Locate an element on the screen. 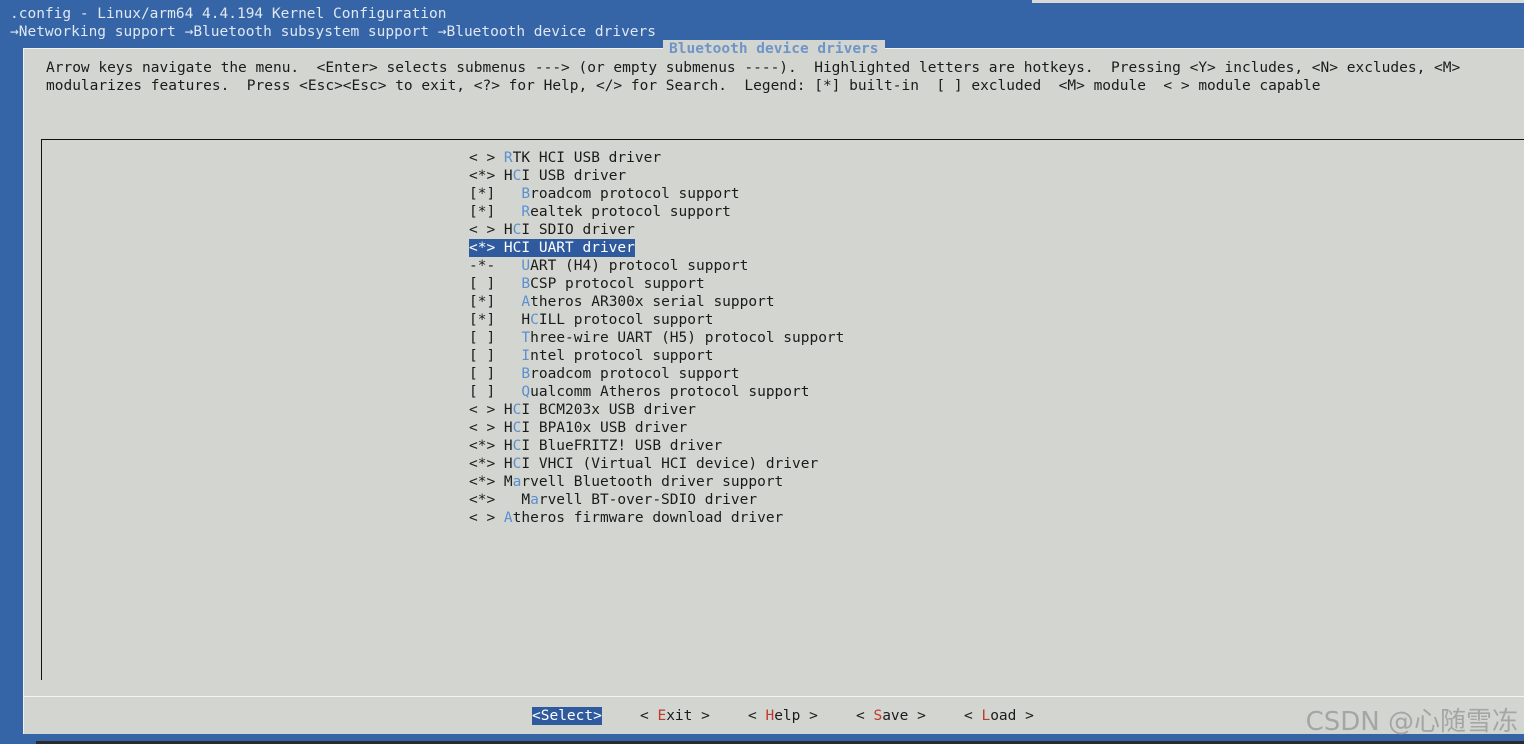  menu-item-label: ualcomm Atheros protocol support is located at coordinates (670, 392).